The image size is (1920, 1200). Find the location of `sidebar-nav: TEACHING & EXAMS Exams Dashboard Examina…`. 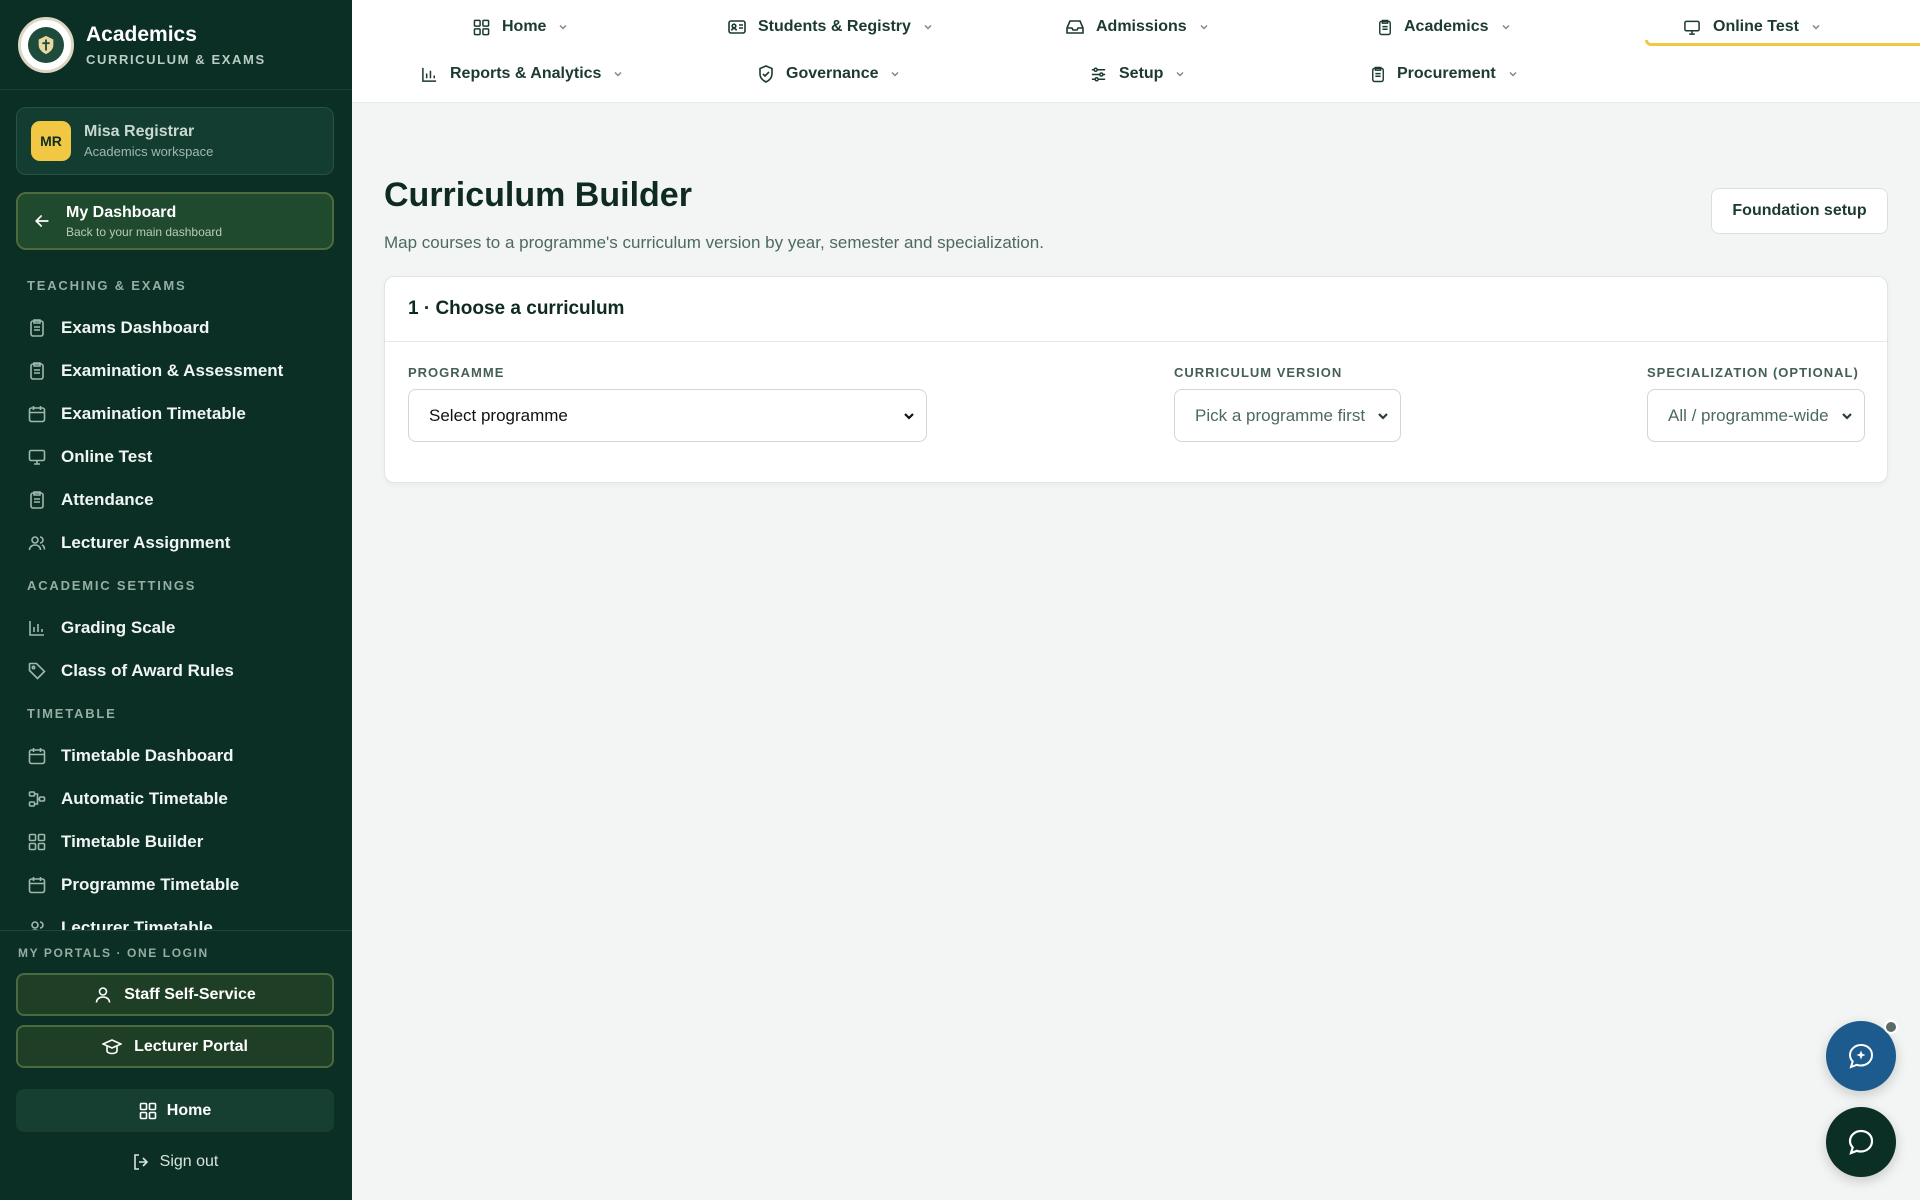

sidebar-nav: TEACHING & EXAMS Exams Dashboard Examina… is located at coordinates (176, 598).